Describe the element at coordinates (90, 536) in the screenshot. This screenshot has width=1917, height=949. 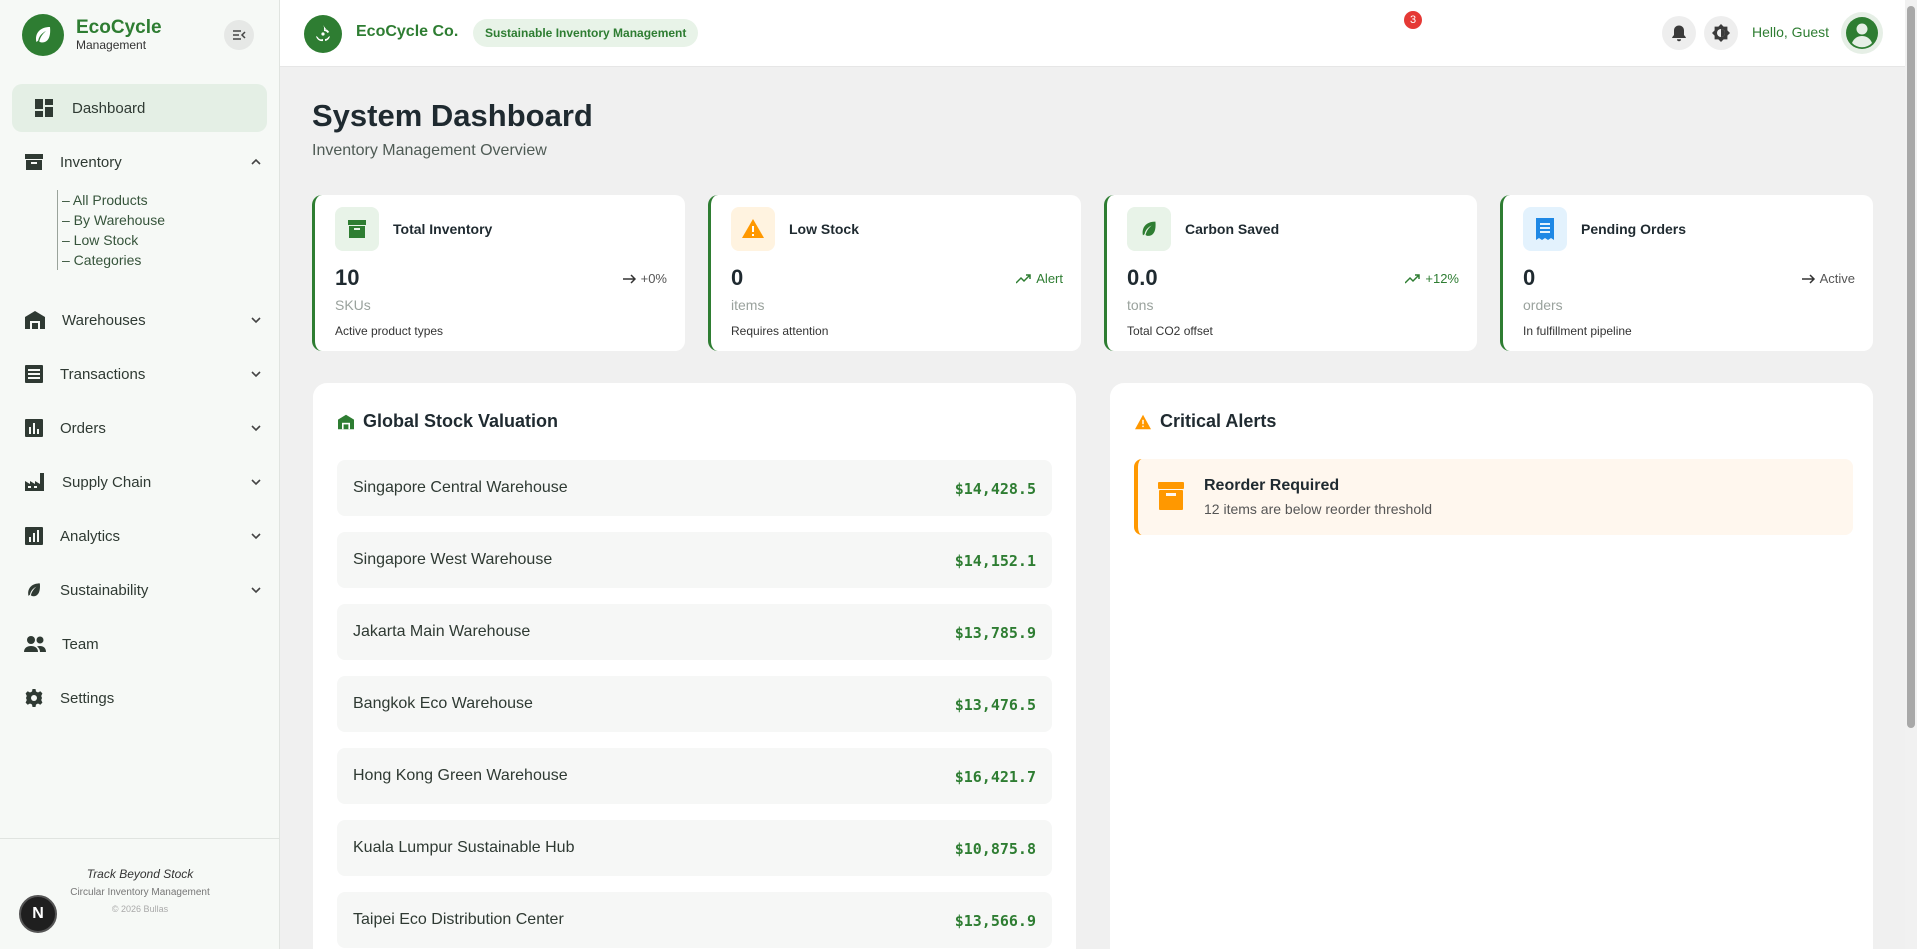
I see `sidebar-item-label: Analytics` at that location.